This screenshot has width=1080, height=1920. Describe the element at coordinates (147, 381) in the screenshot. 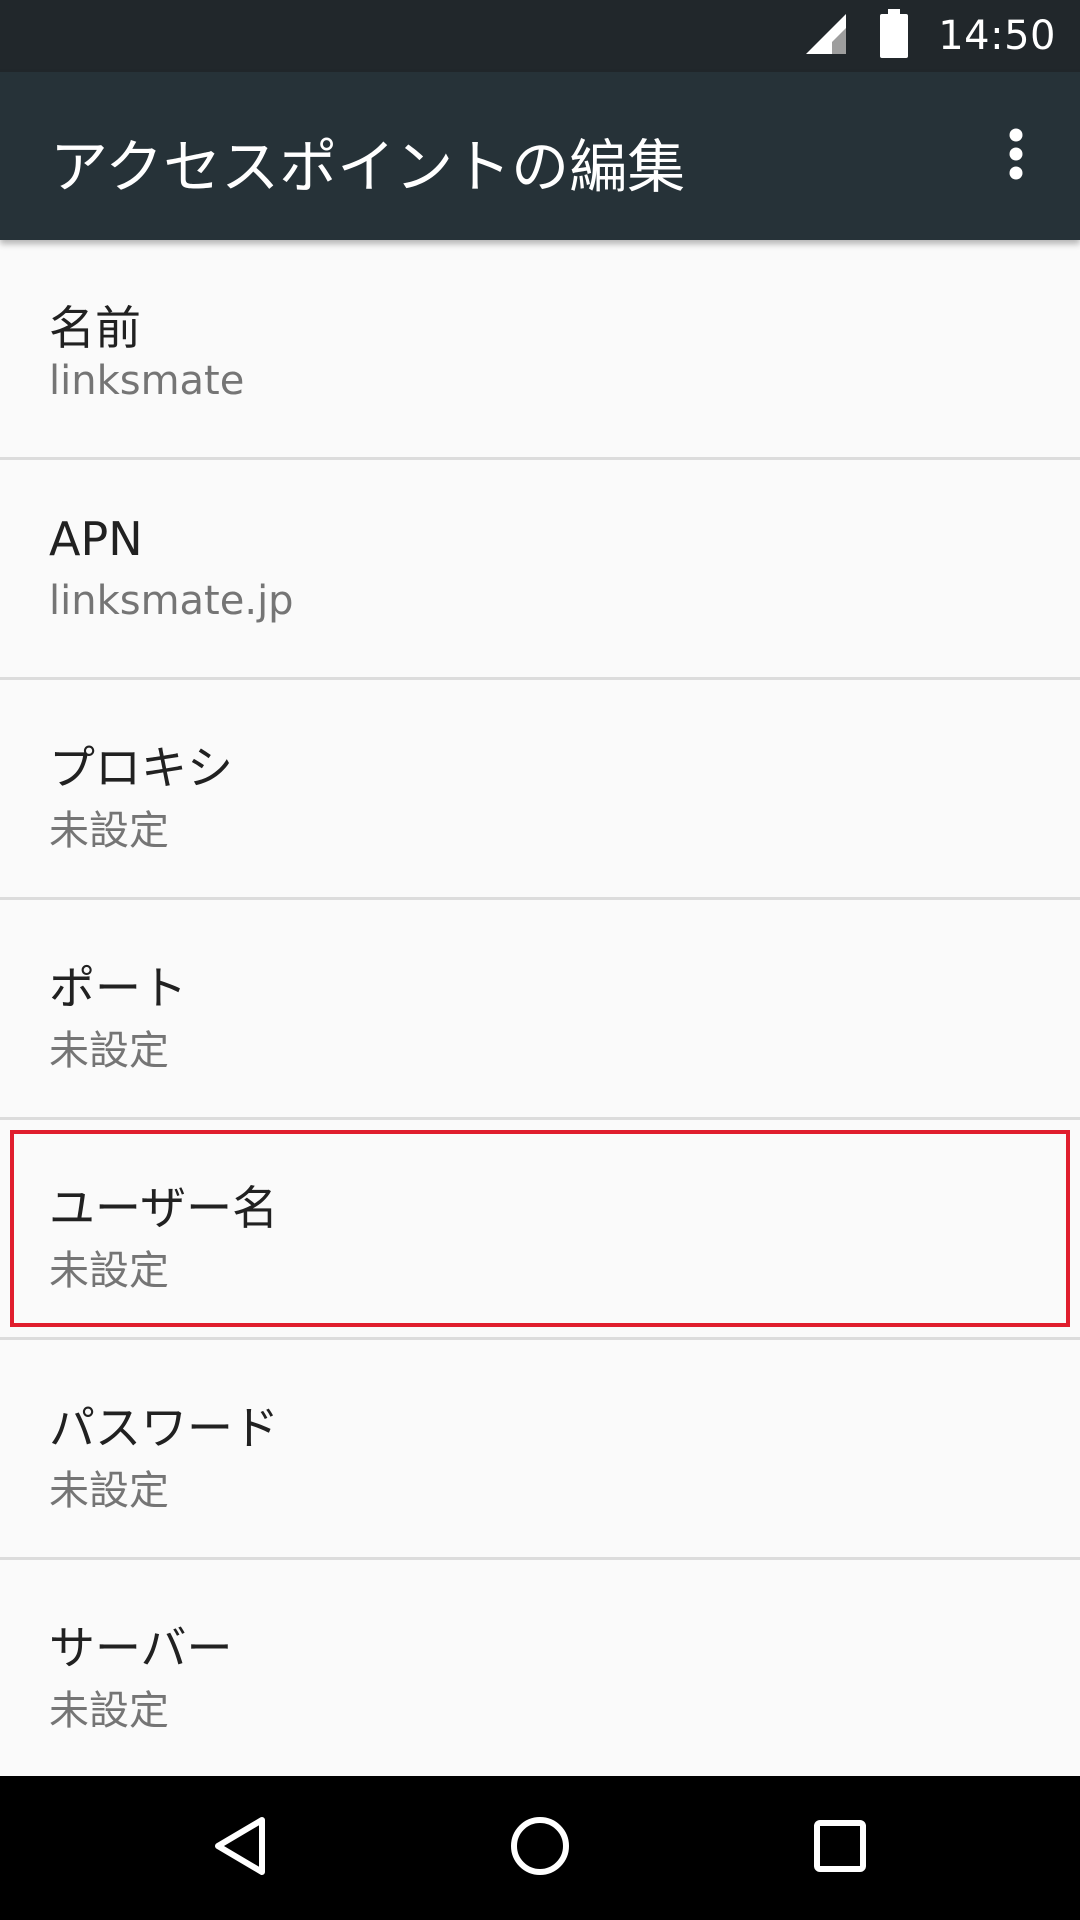

I see `list-item-value: linksmate` at that location.